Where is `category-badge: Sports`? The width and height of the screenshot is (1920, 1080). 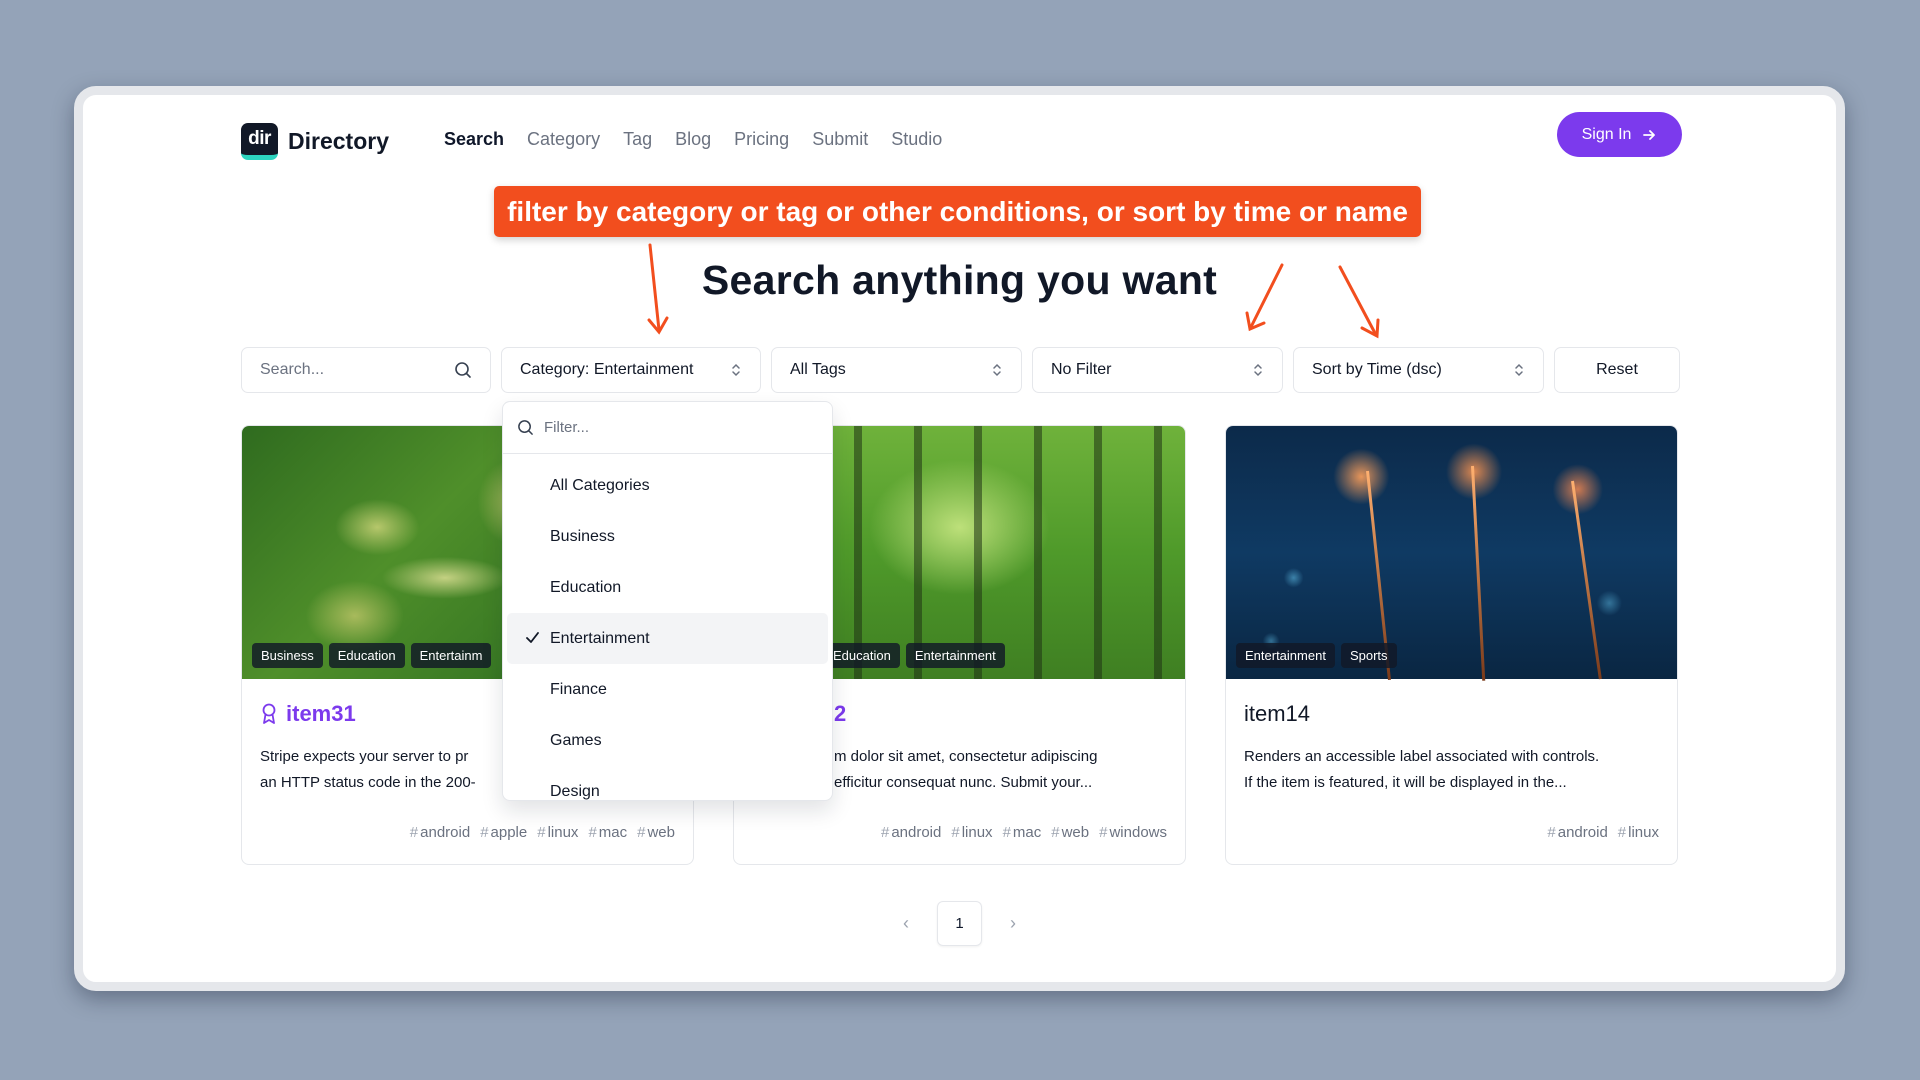
category-badge: Sports is located at coordinates (1368, 655).